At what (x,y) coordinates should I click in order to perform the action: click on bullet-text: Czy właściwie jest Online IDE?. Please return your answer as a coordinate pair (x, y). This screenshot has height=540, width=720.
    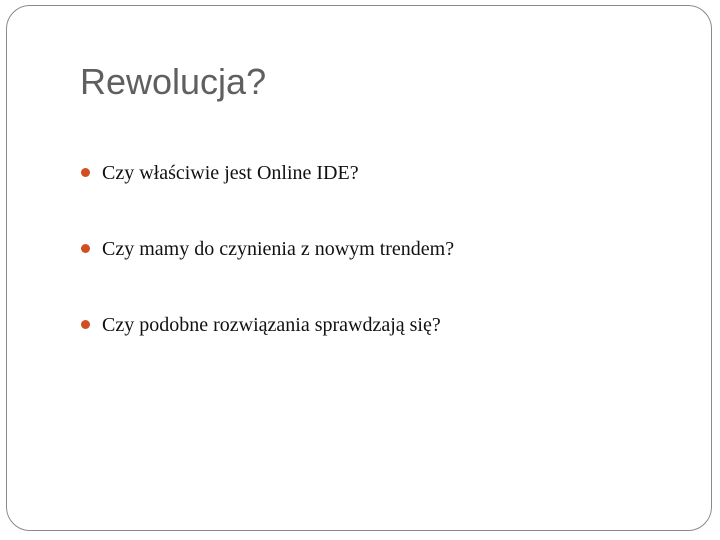
    Looking at the image, I should click on (230, 173).